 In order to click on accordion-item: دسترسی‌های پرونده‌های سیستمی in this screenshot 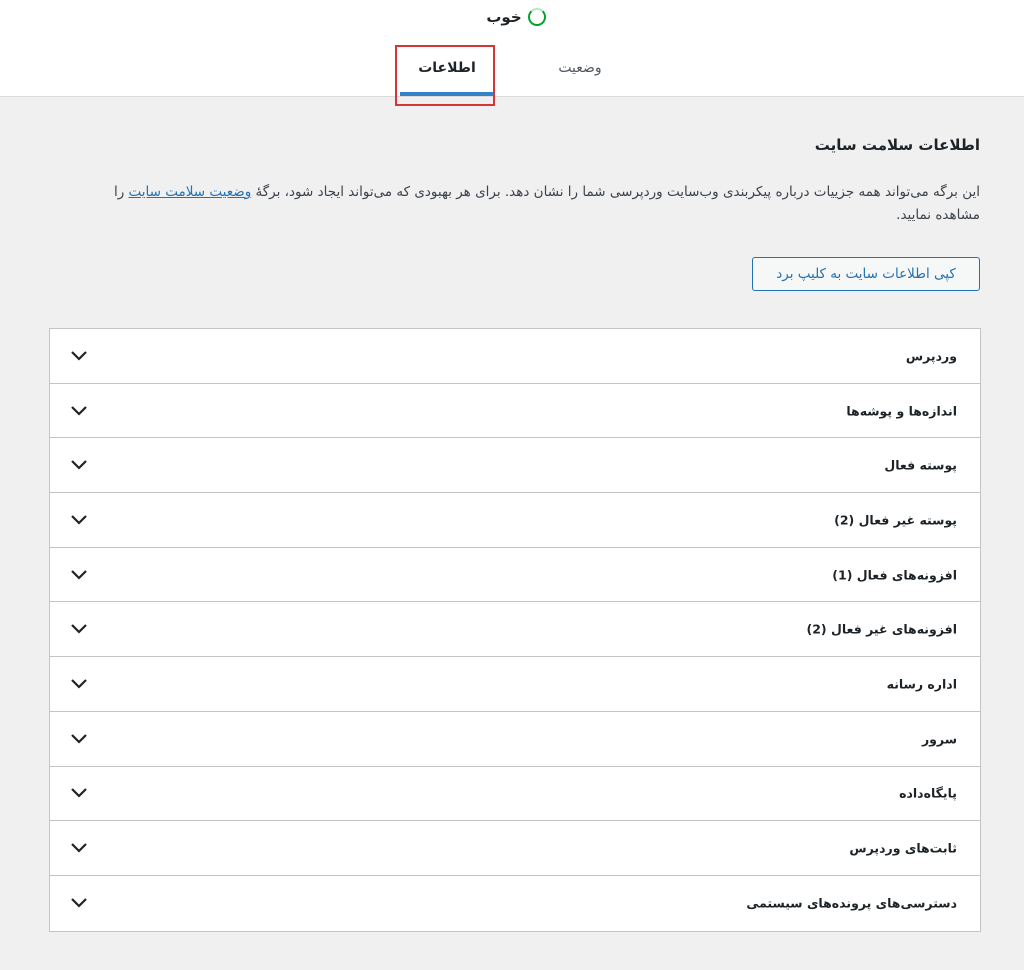, I will do `click(515, 903)`.